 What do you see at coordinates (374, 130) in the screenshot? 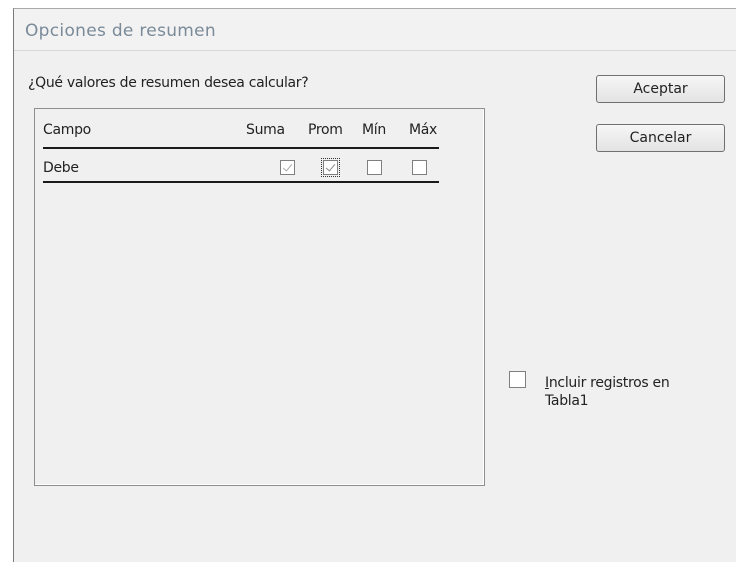
I see `column-header-min: Mín` at bounding box center [374, 130].